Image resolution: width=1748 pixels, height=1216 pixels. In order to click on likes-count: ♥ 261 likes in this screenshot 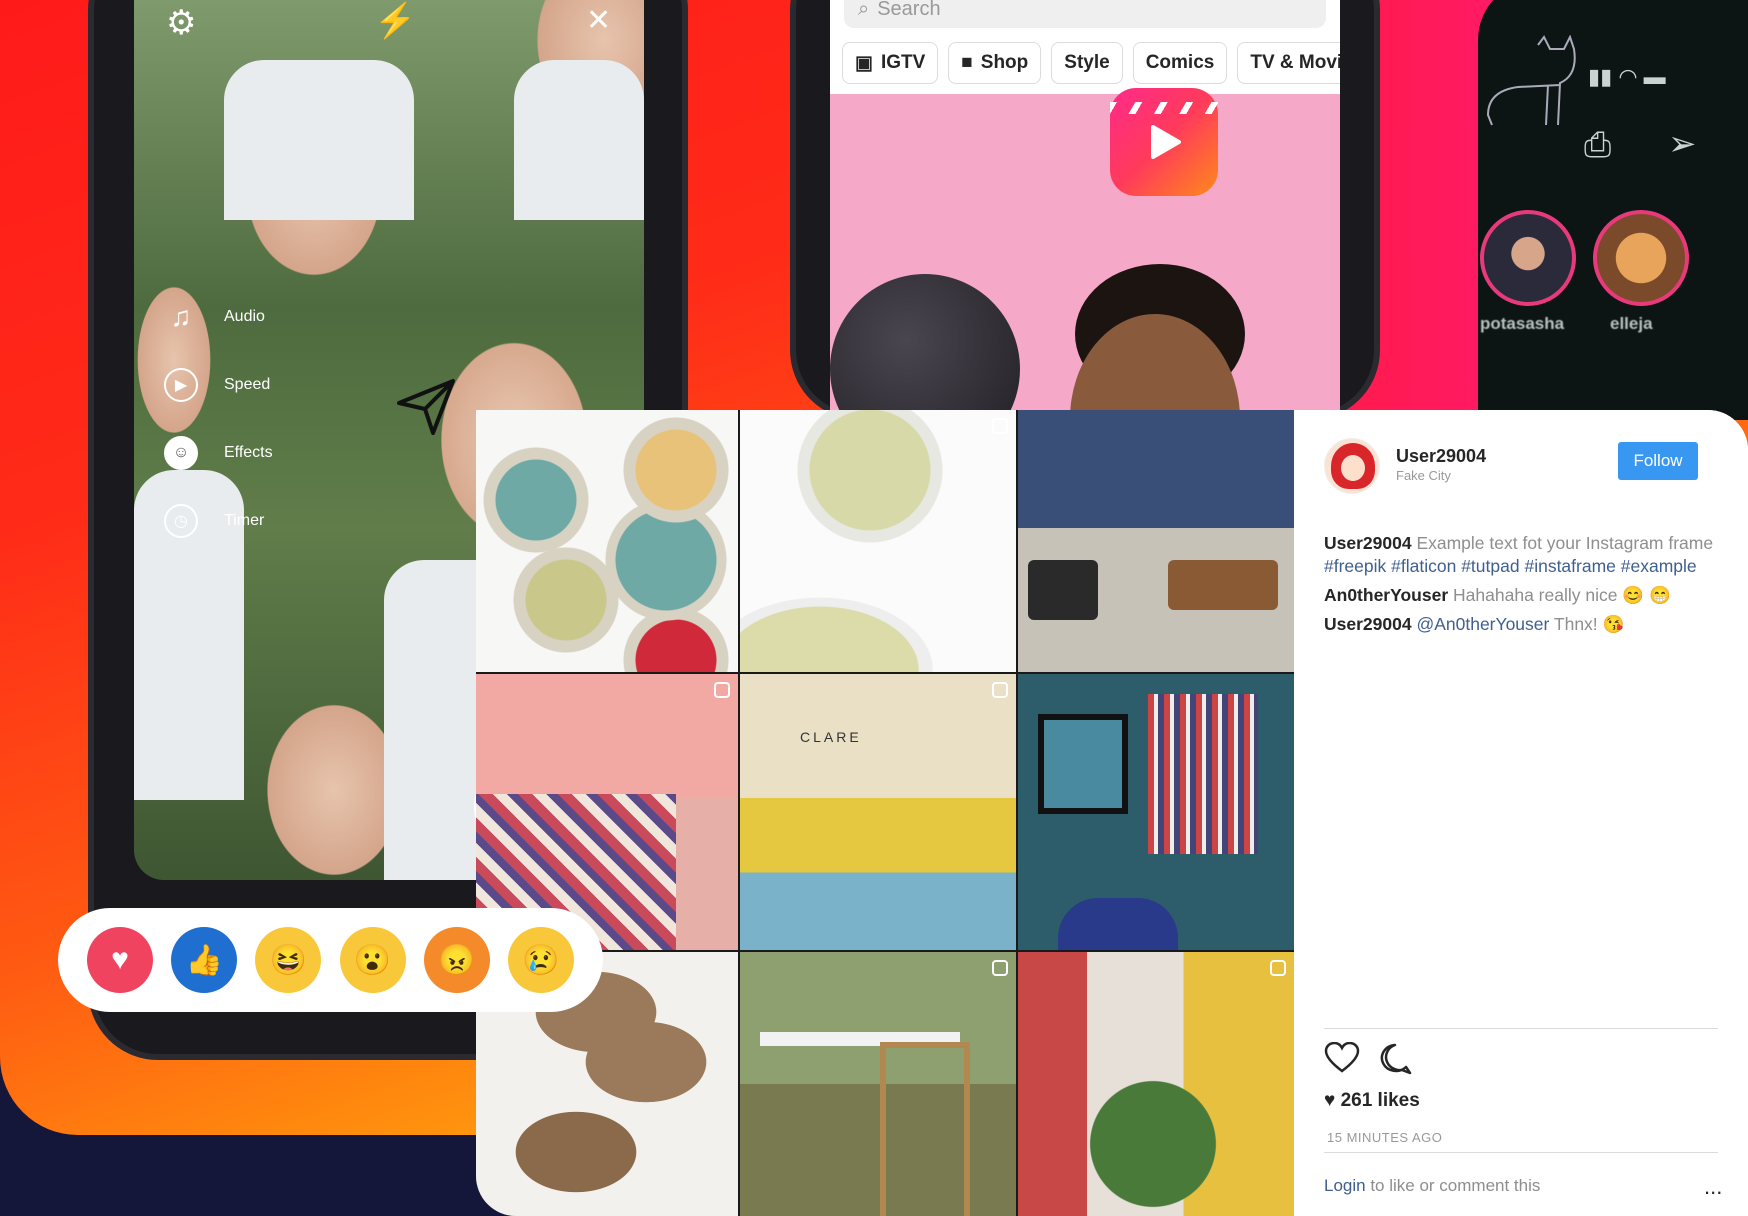, I will do `click(1372, 1101)`.